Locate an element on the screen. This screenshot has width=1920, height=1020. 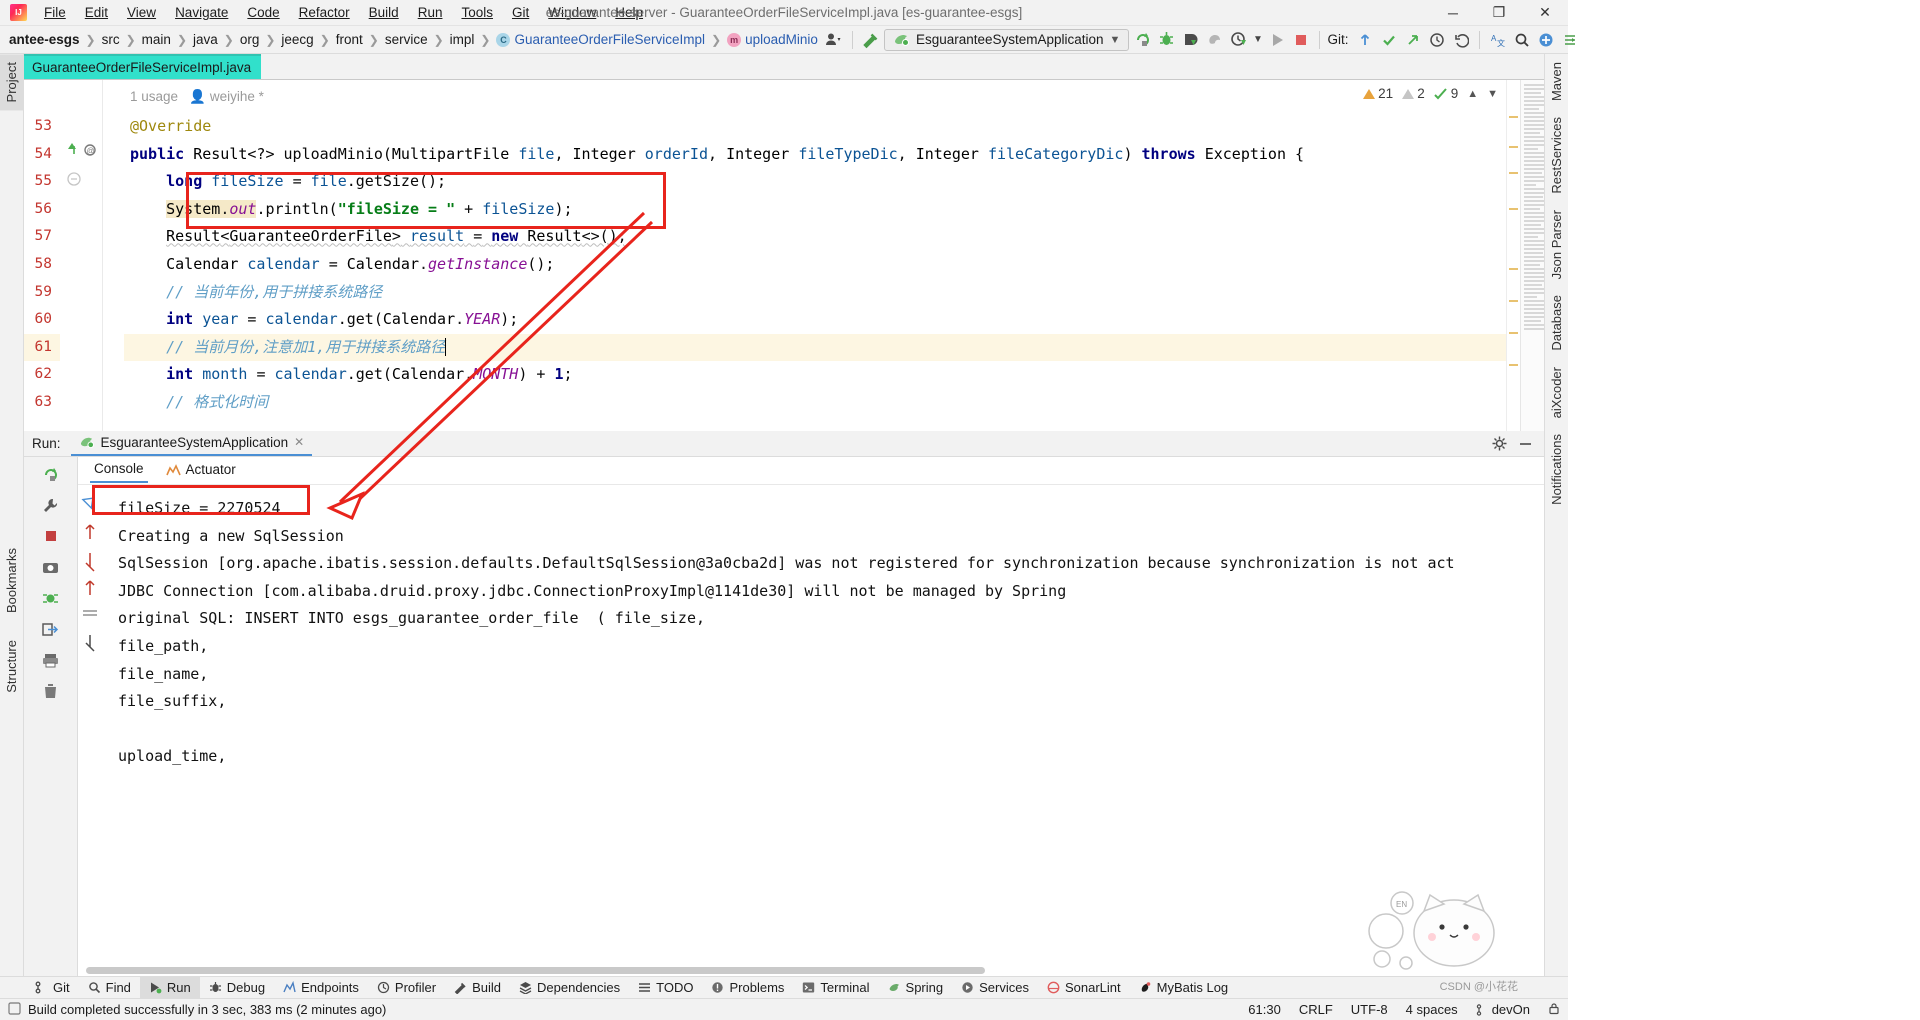
bottom-item-run: Run is located at coordinates (169, 987).